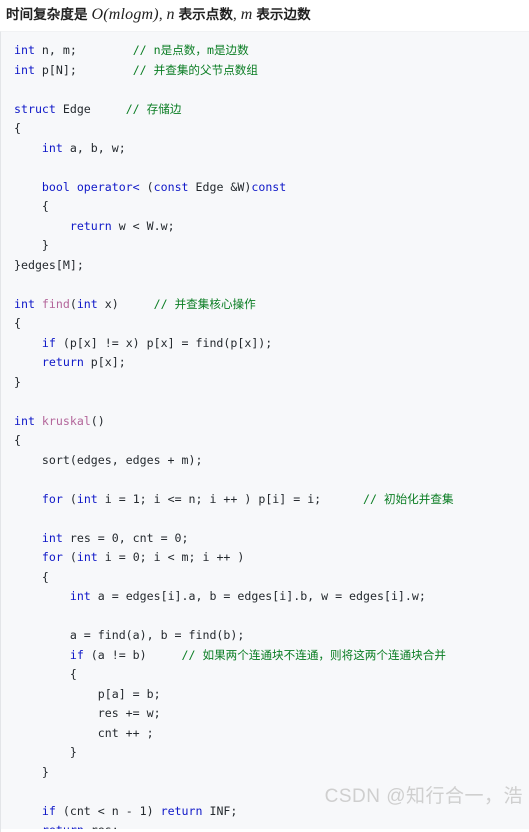 This screenshot has width=529, height=832. I want to click on code-token: w < W.w;, so click(143, 225).